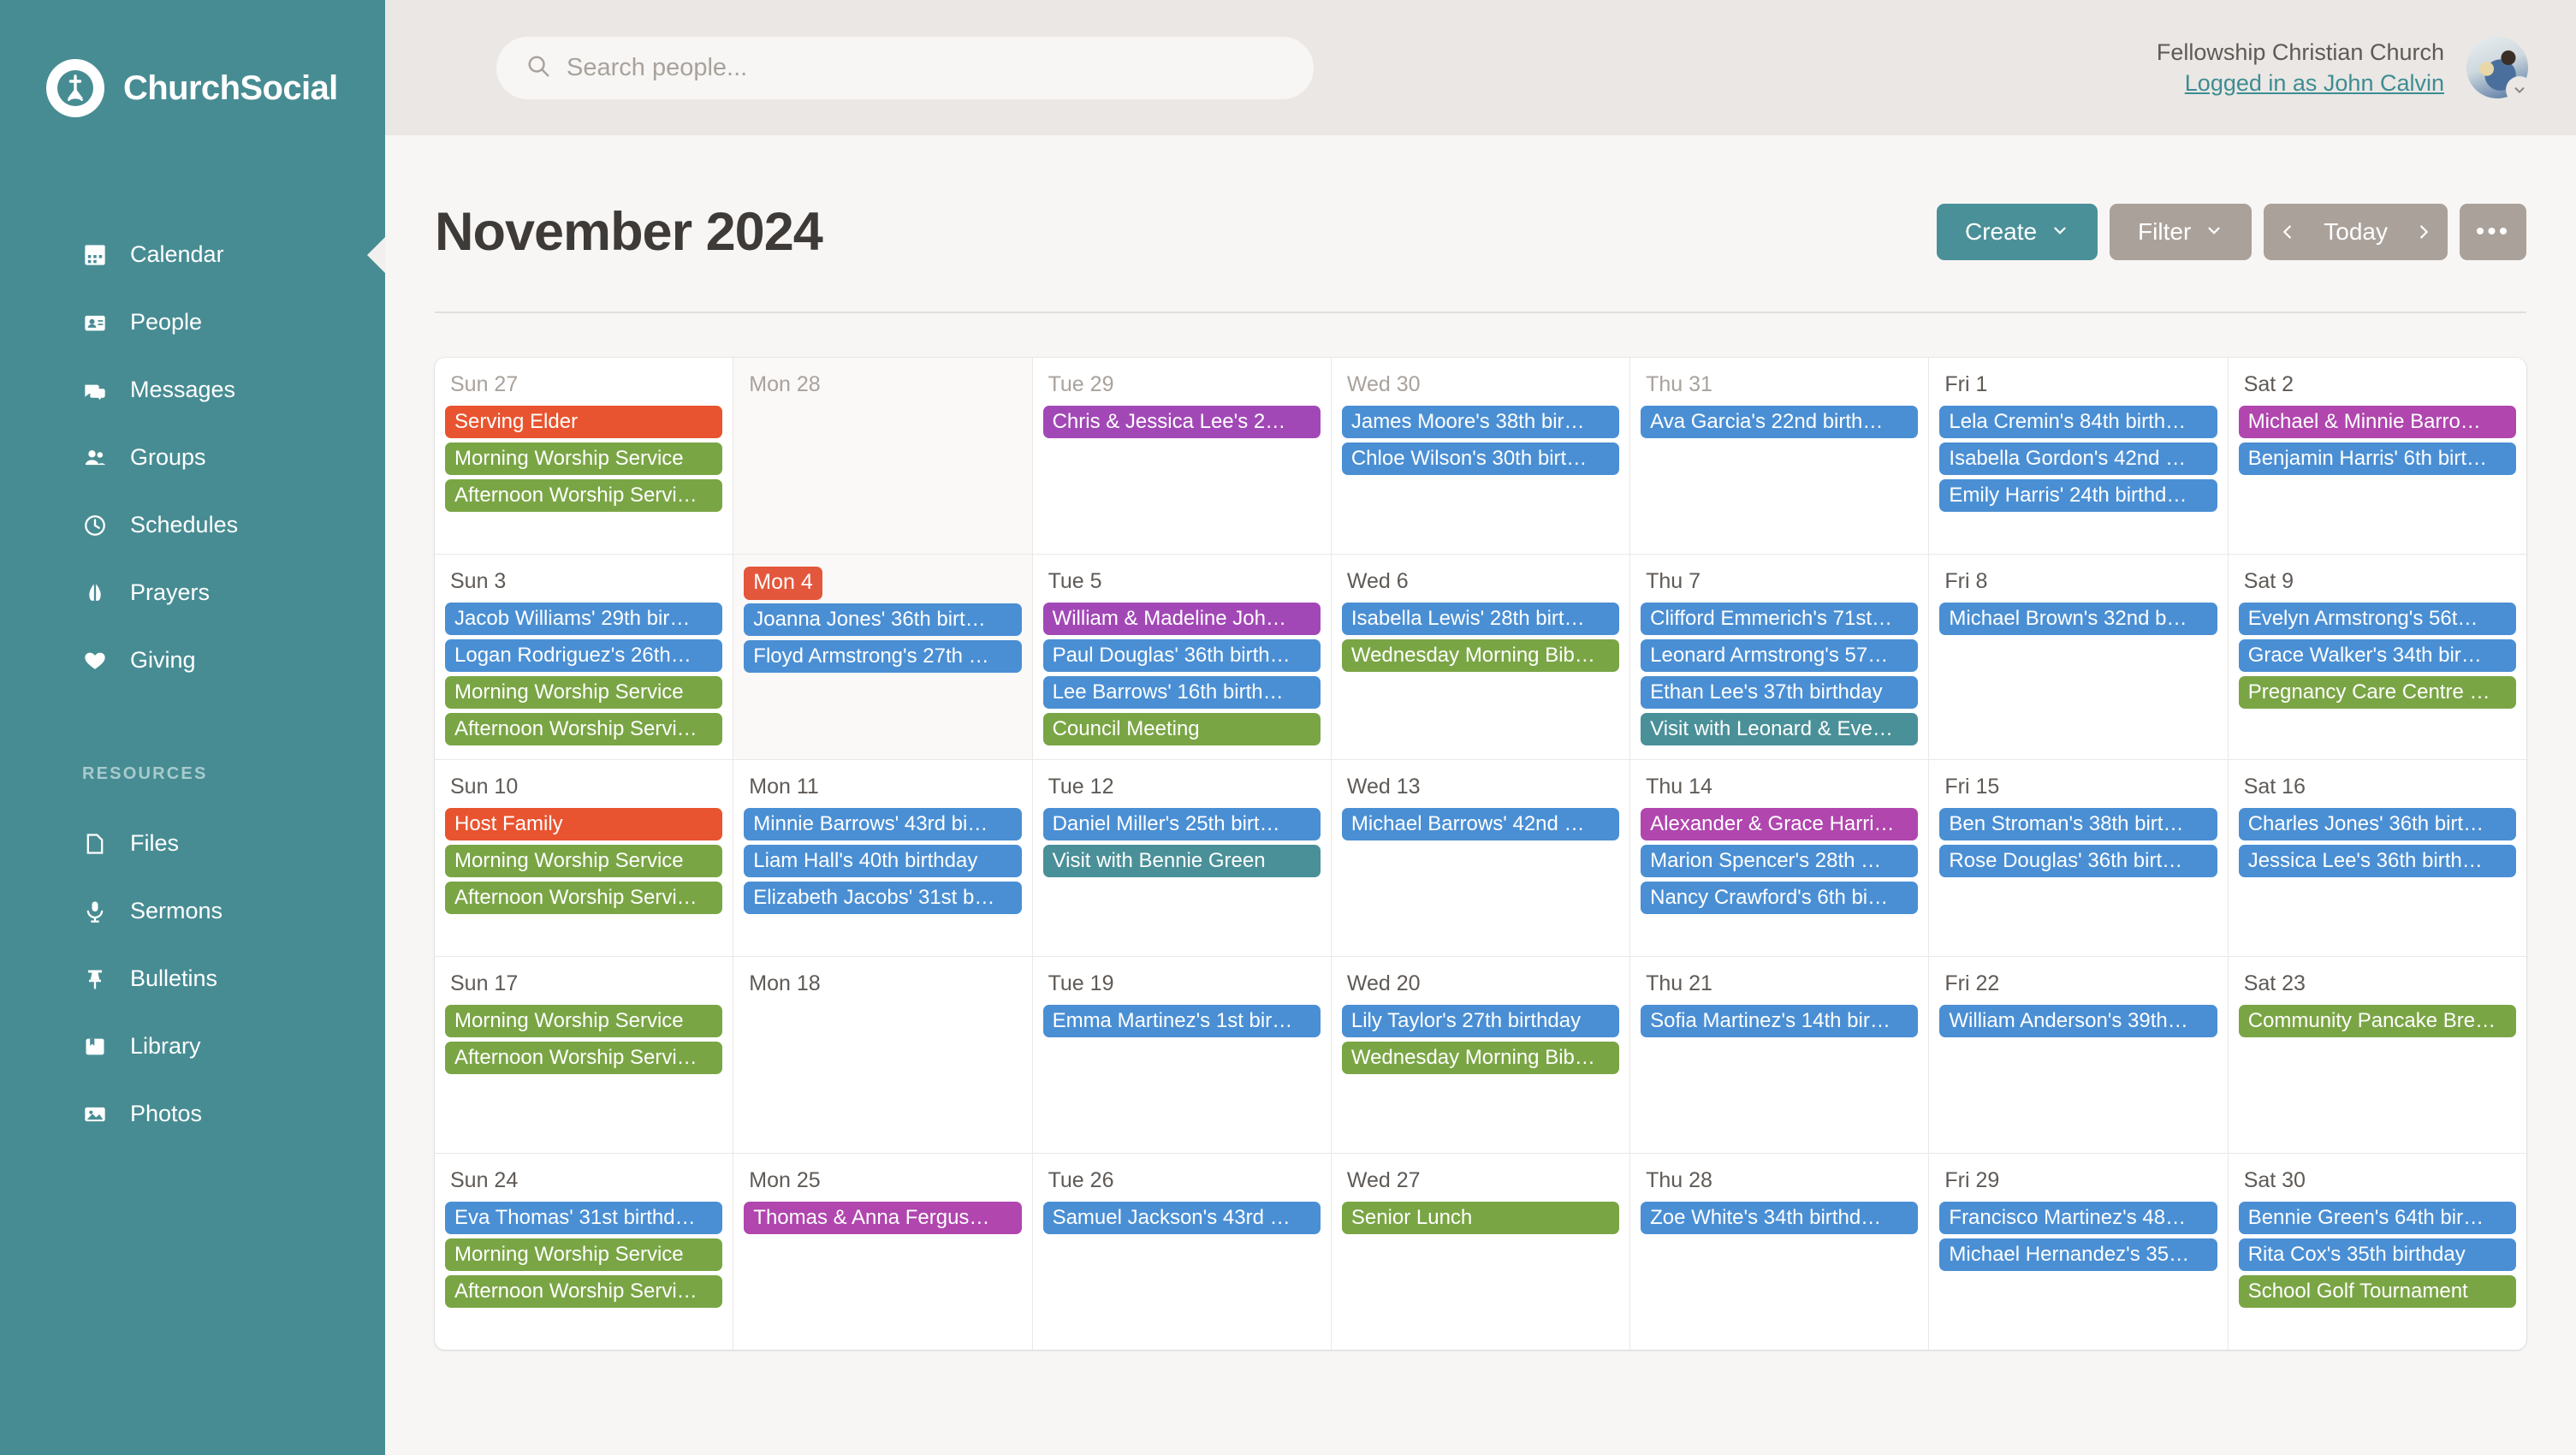 This screenshot has width=2576, height=1455. I want to click on chevron-down-icon, so click(2519, 90).